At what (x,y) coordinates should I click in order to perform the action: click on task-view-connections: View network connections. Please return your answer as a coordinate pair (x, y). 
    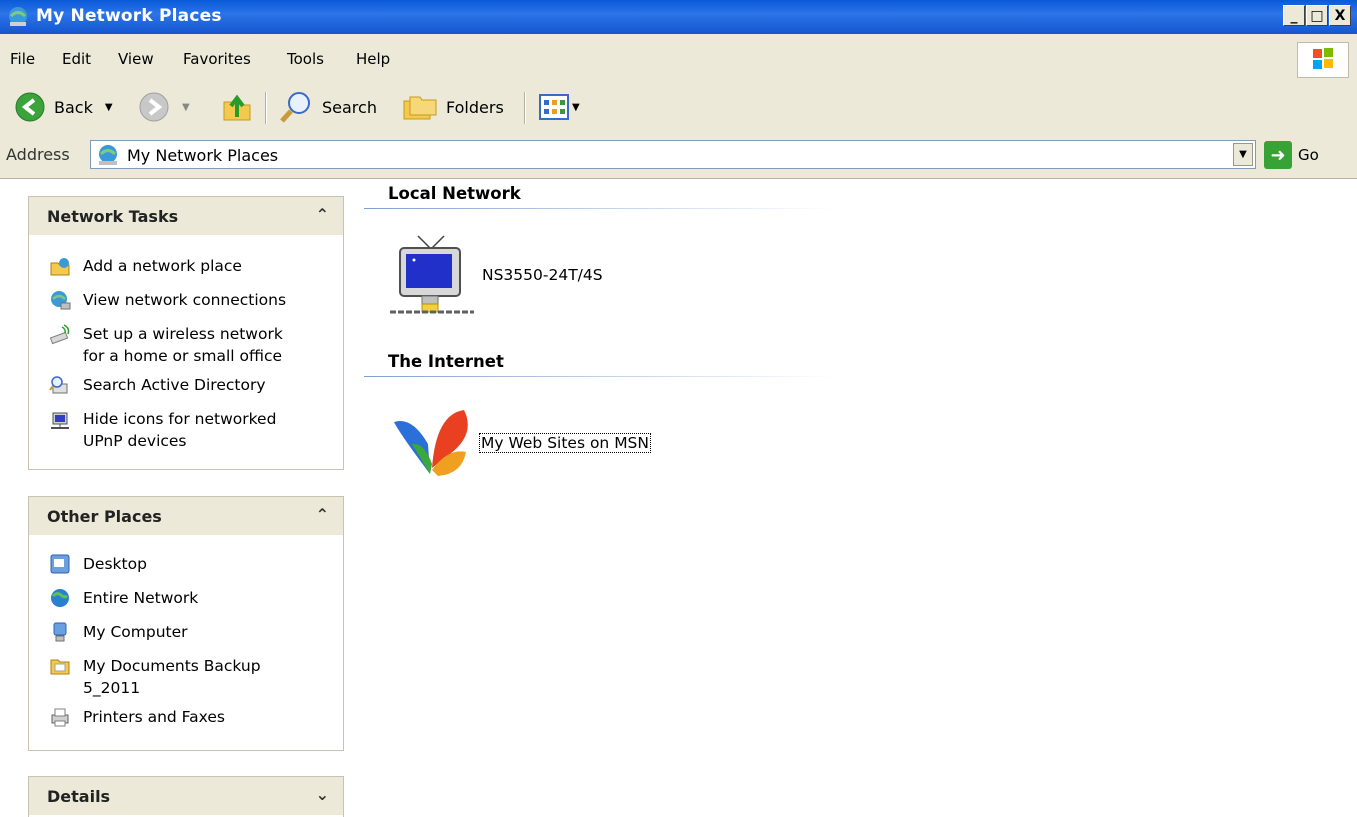
    Looking at the image, I should click on (167, 300).